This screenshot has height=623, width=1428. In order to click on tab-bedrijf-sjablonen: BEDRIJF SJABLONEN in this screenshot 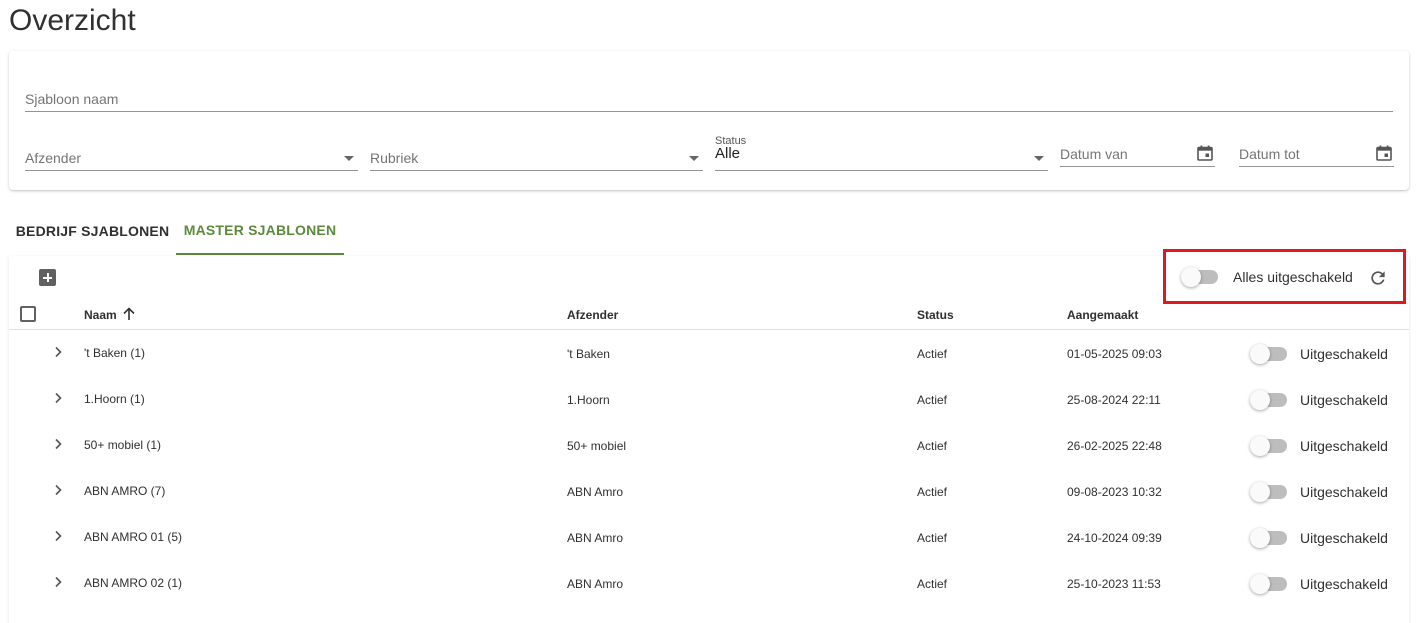, I will do `click(92, 231)`.